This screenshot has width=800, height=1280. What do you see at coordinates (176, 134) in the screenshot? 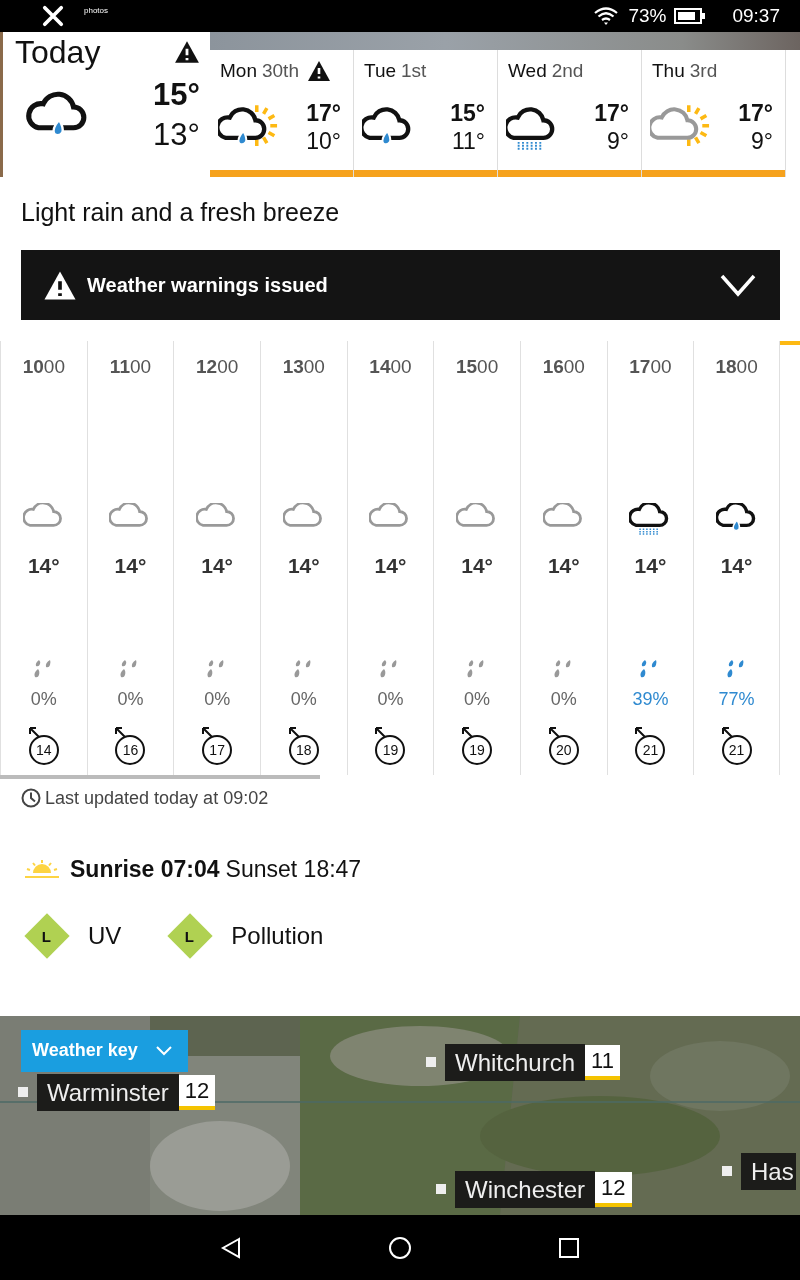
I see `low-temperature: 13°` at bounding box center [176, 134].